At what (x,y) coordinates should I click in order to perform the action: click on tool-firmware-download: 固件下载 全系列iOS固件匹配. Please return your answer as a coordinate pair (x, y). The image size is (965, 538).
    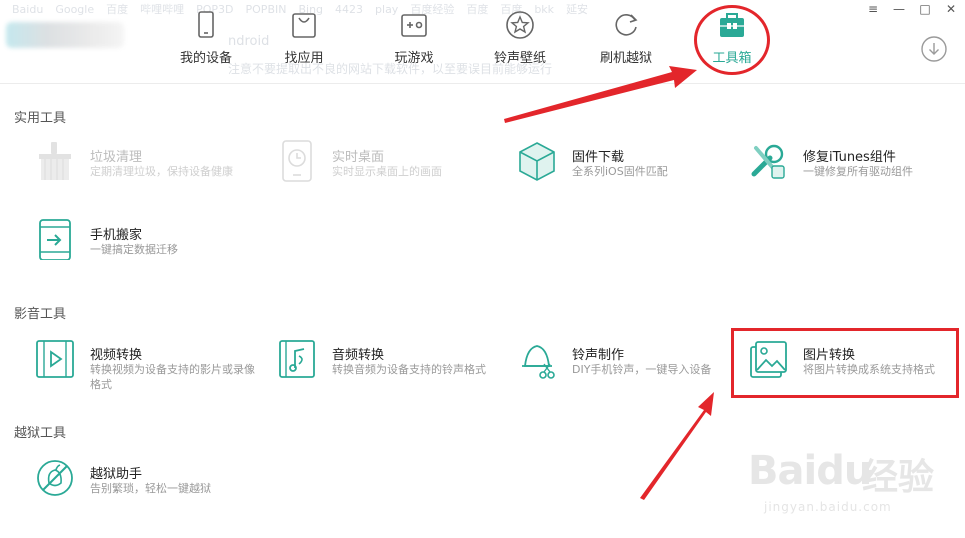
    Looking at the image, I should click on (631, 167).